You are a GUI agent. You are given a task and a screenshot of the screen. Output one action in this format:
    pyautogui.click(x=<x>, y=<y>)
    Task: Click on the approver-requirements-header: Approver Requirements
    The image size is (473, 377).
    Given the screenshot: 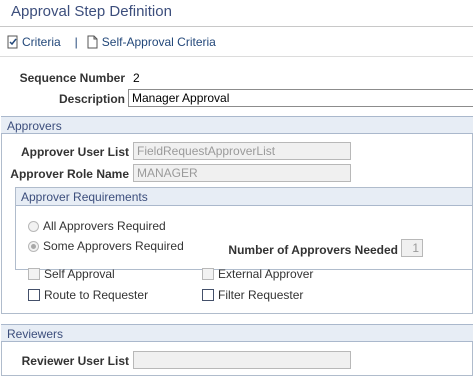 What is the action you would take?
    pyautogui.click(x=244, y=197)
    